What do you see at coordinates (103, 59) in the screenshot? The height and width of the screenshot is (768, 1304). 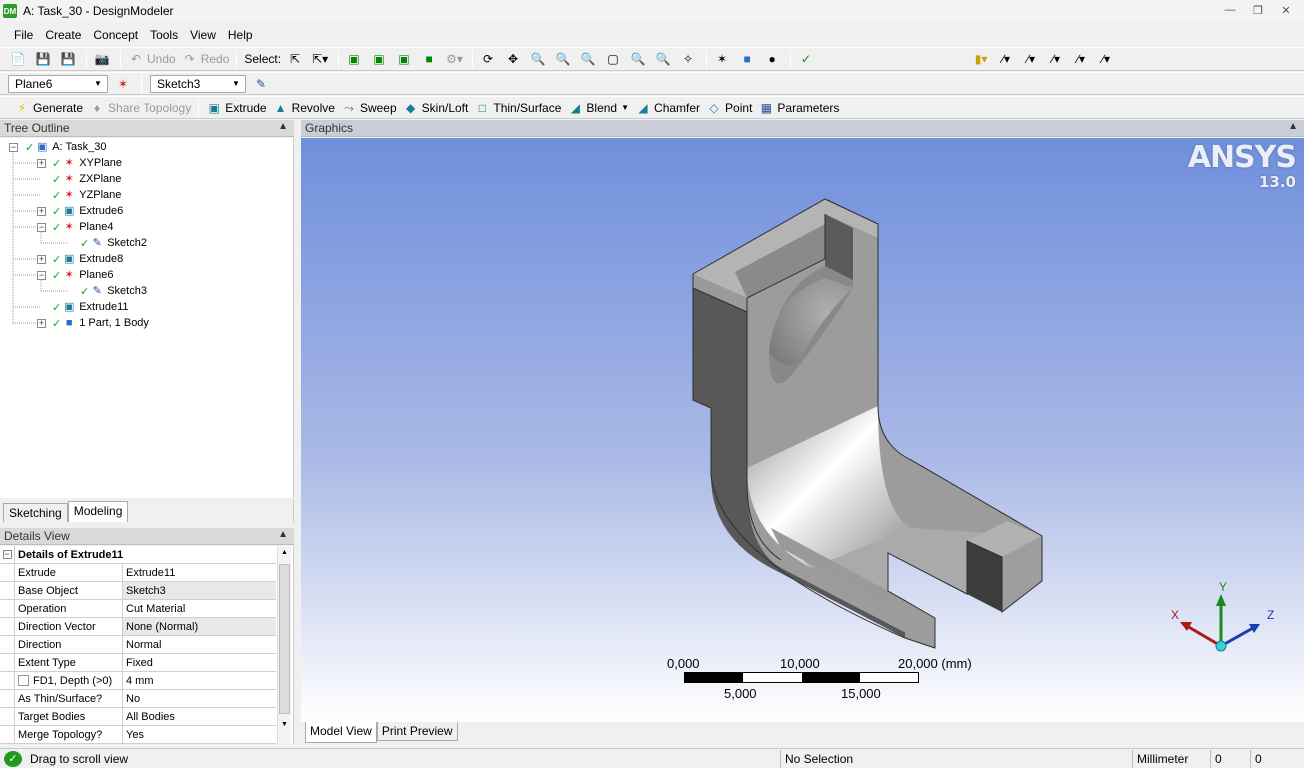 I see `screenshot-icon: 📷` at bounding box center [103, 59].